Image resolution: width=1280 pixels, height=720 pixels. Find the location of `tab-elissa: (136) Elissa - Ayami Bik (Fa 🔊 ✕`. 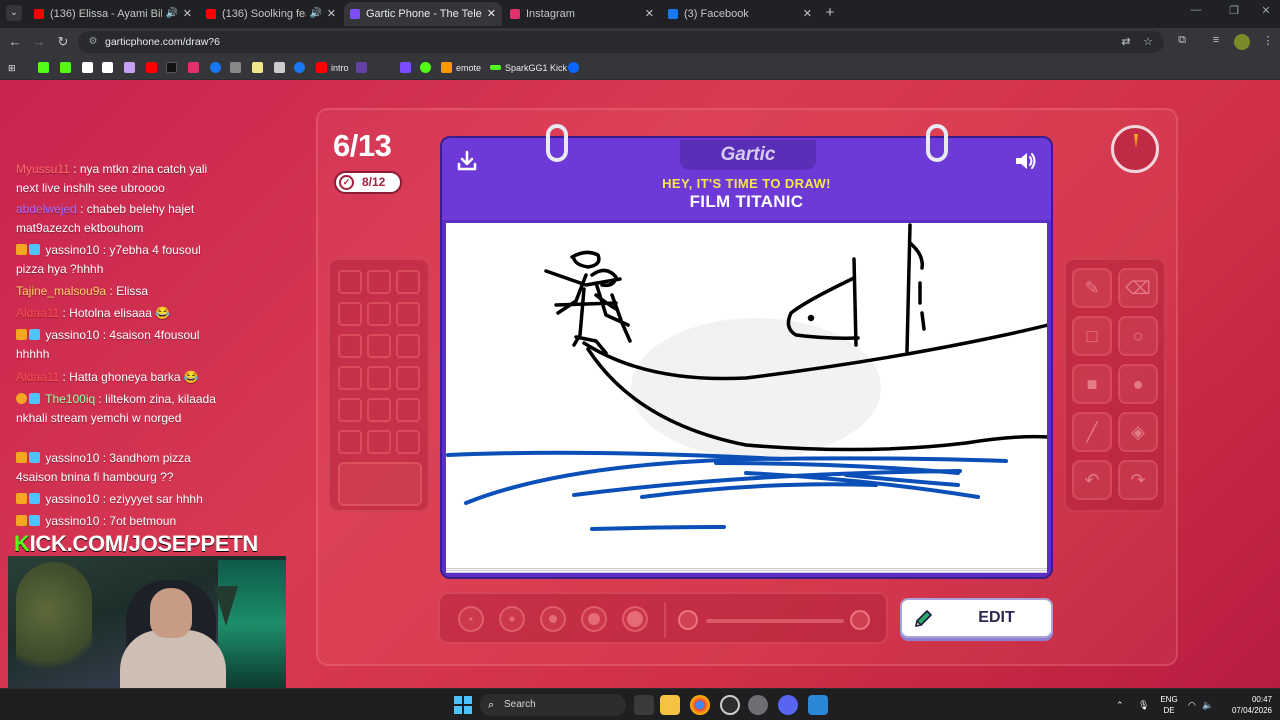

tab-elissa: (136) Elissa - Ayami Bik (Fa 🔊 ✕ is located at coordinates (113, 14).